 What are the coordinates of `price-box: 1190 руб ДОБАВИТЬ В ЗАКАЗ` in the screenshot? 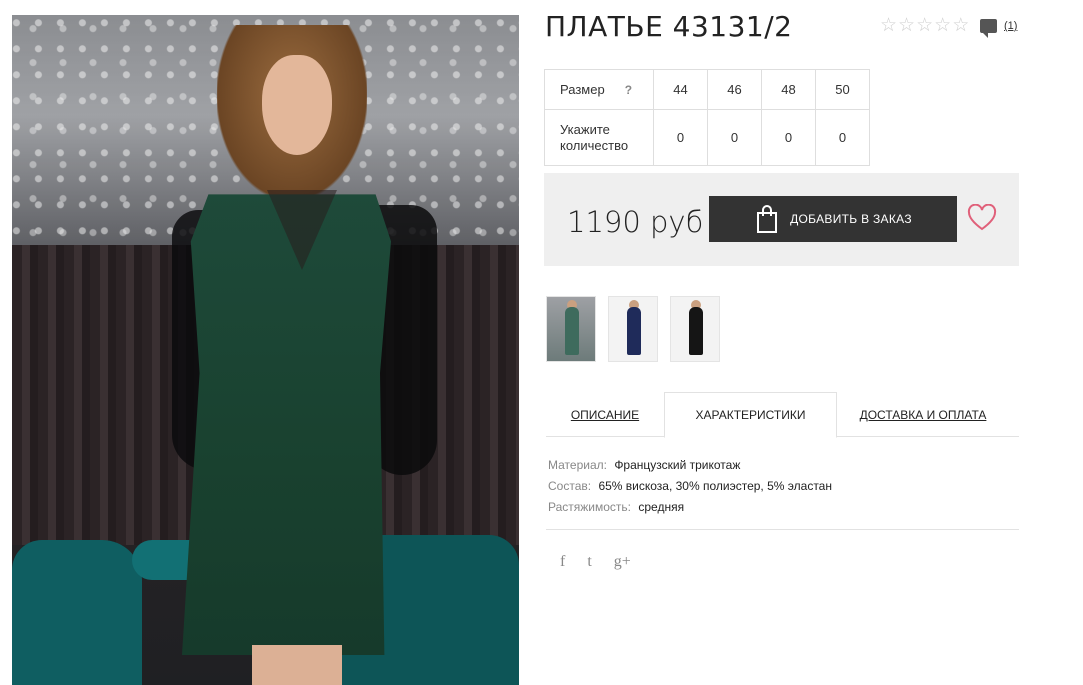 It's located at (781, 219).